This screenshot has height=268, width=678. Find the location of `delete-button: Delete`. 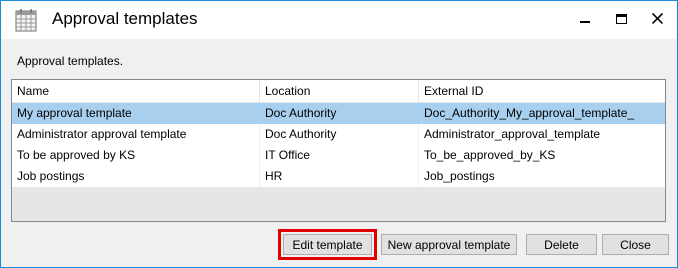

delete-button: Delete is located at coordinates (561, 244).